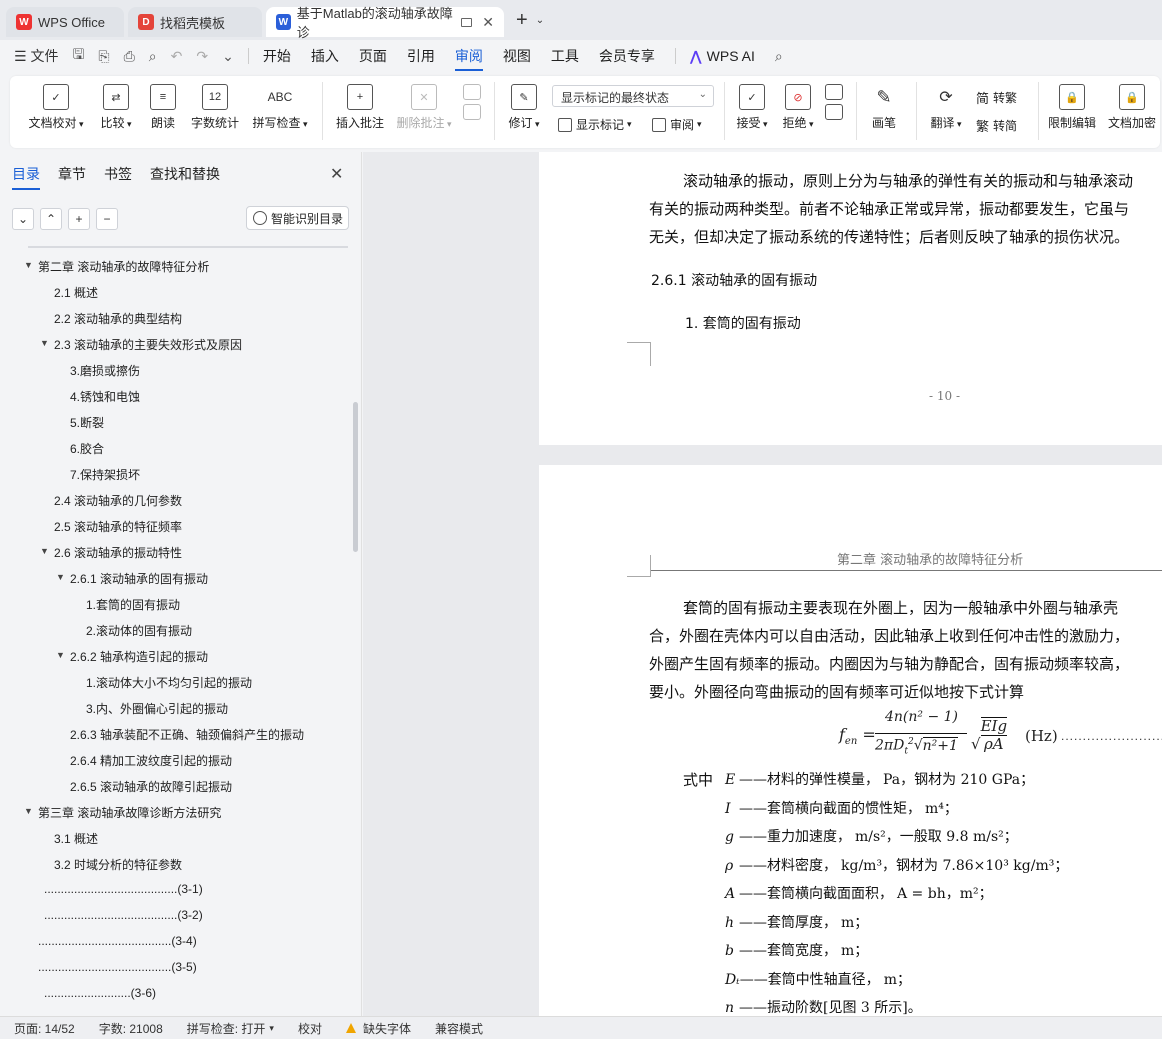  I want to click on toc-item: 2.滚动体的固有振动, so click(139, 630).